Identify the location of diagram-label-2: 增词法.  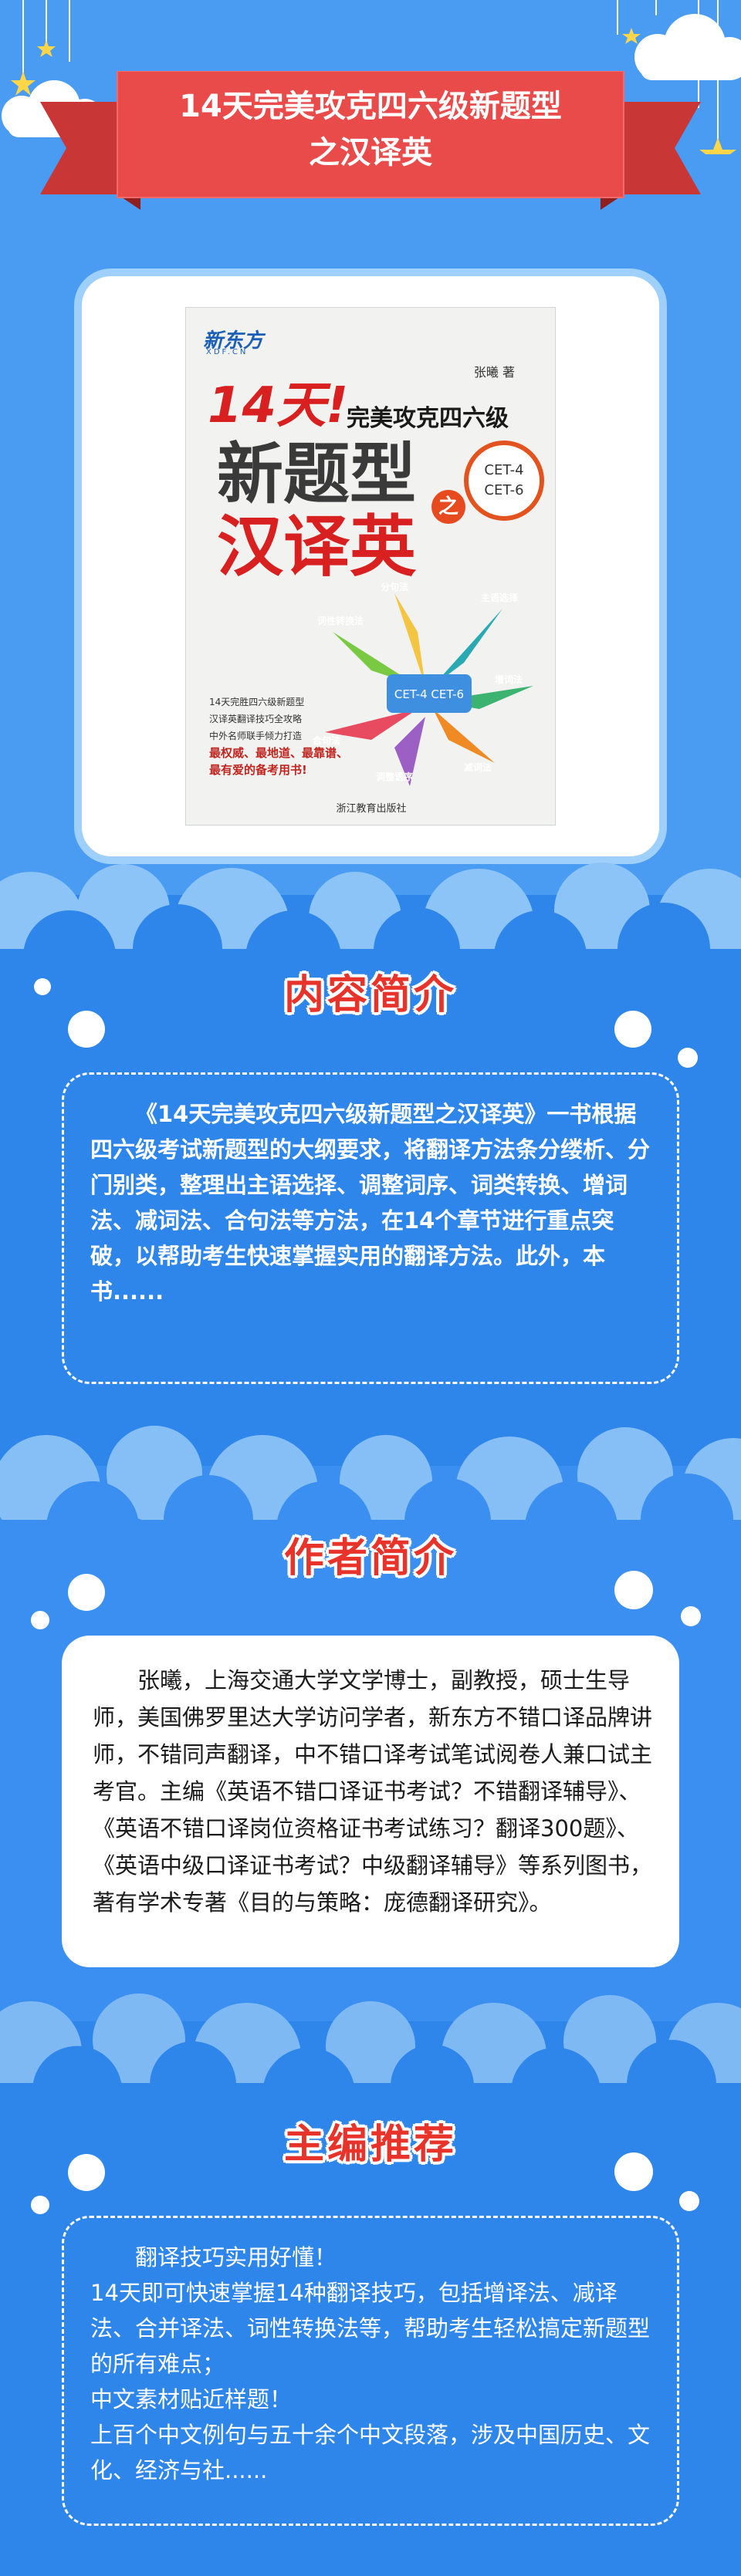
(509, 680).